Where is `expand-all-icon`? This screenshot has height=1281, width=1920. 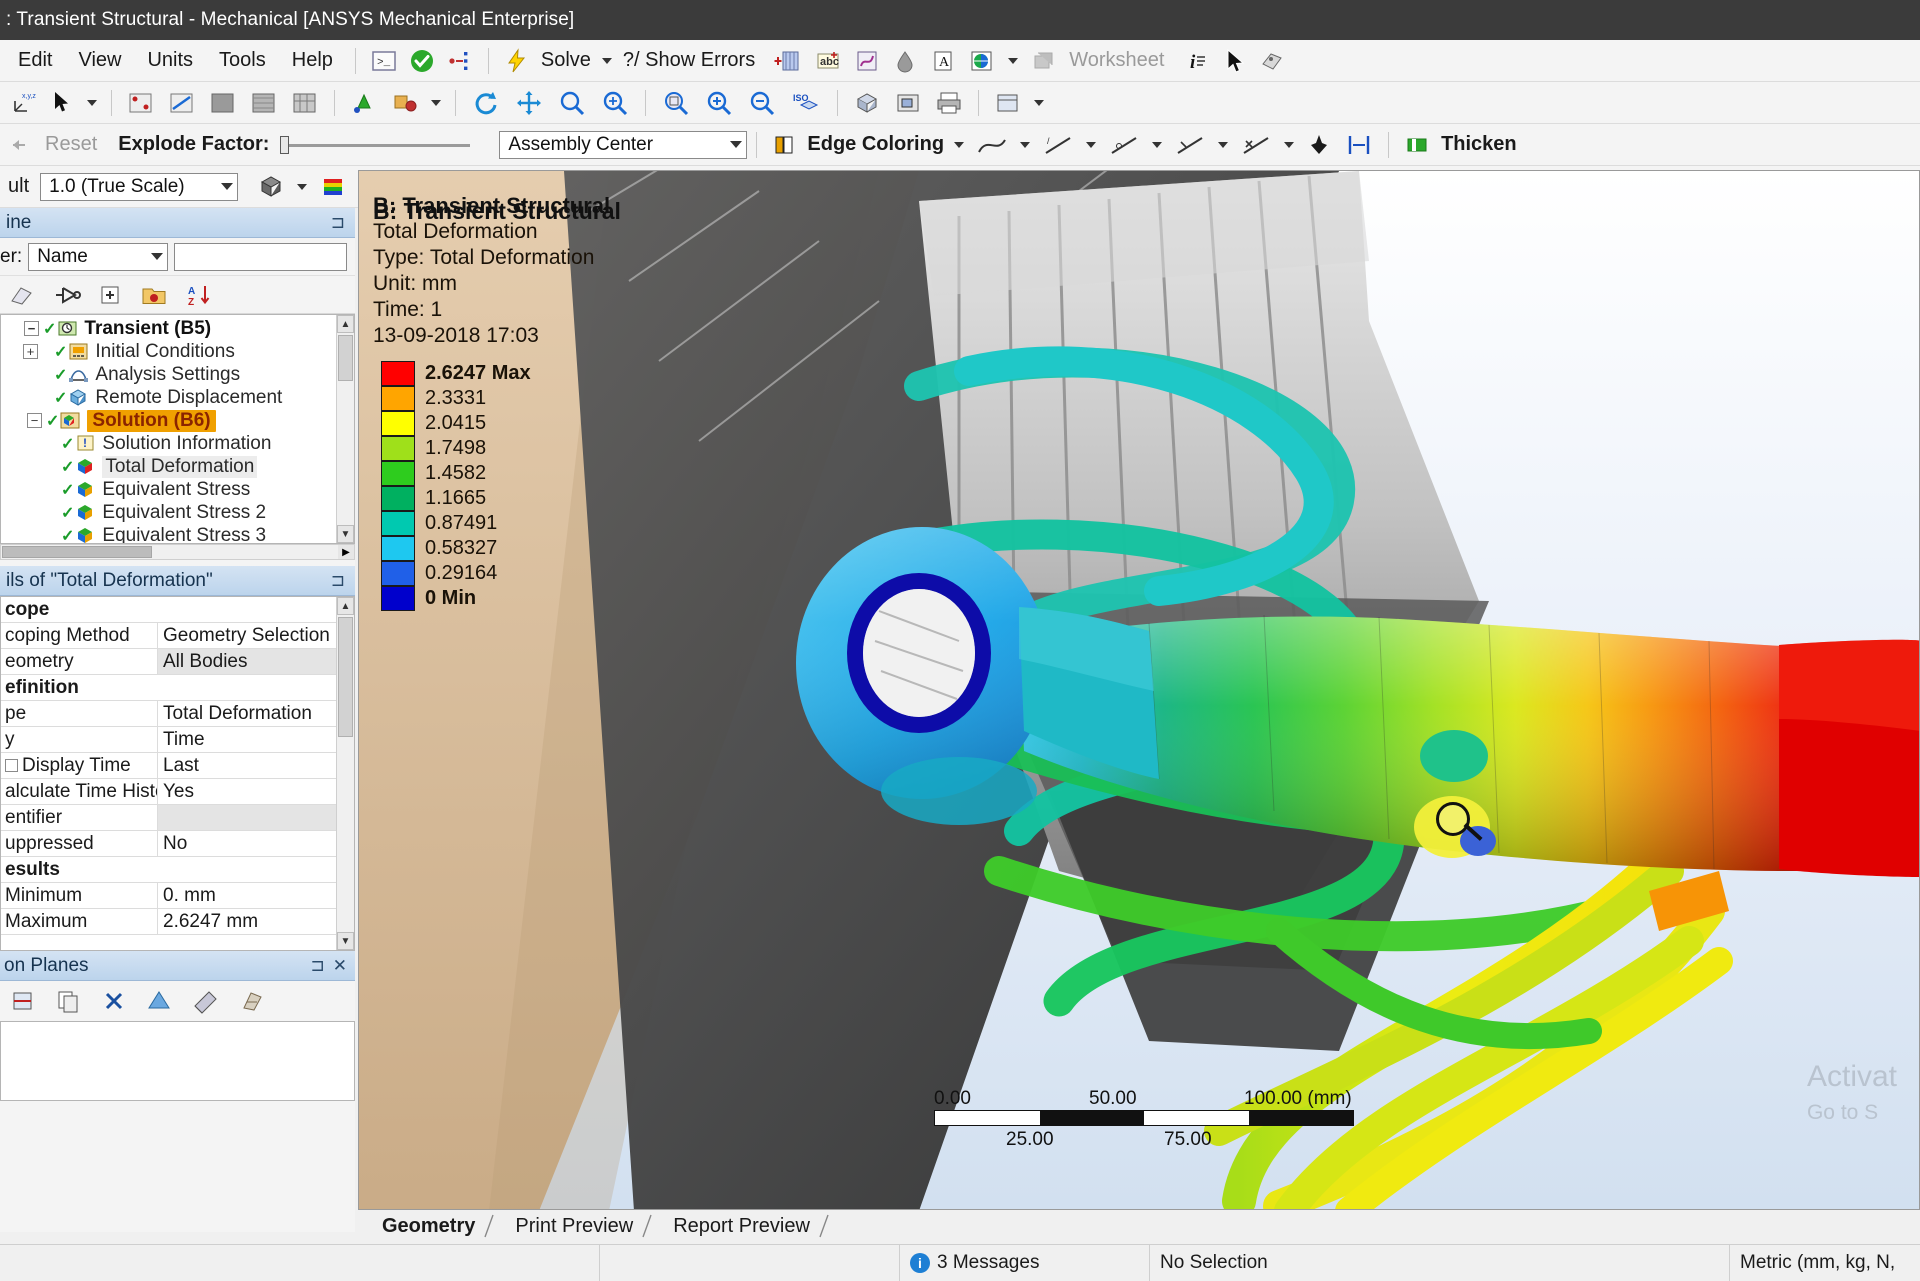
expand-all-icon is located at coordinates (110, 295).